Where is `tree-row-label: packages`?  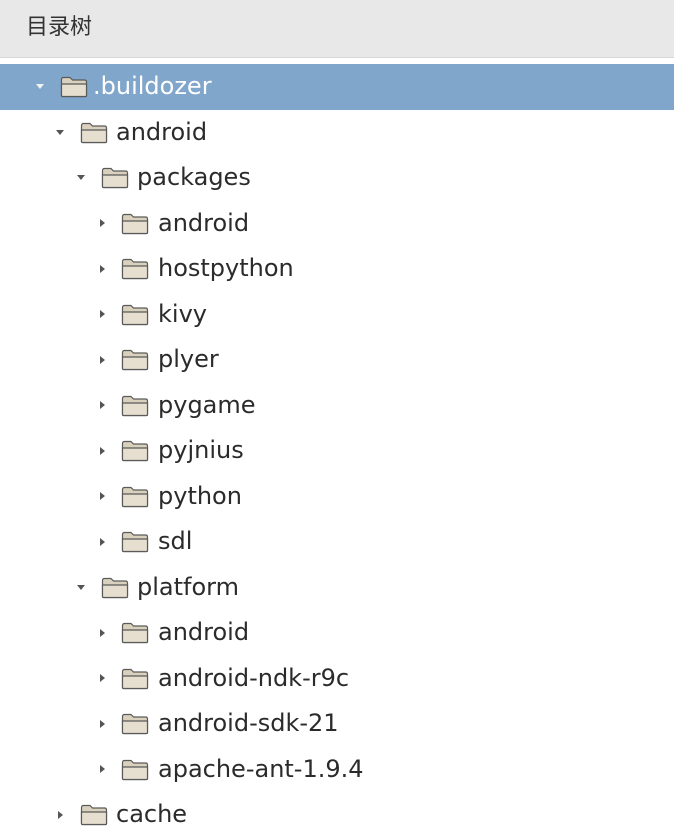 tree-row-label: packages is located at coordinates (194, 177).